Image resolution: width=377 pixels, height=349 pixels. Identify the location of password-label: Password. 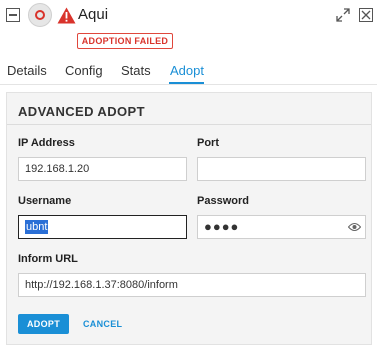
(223, 201).